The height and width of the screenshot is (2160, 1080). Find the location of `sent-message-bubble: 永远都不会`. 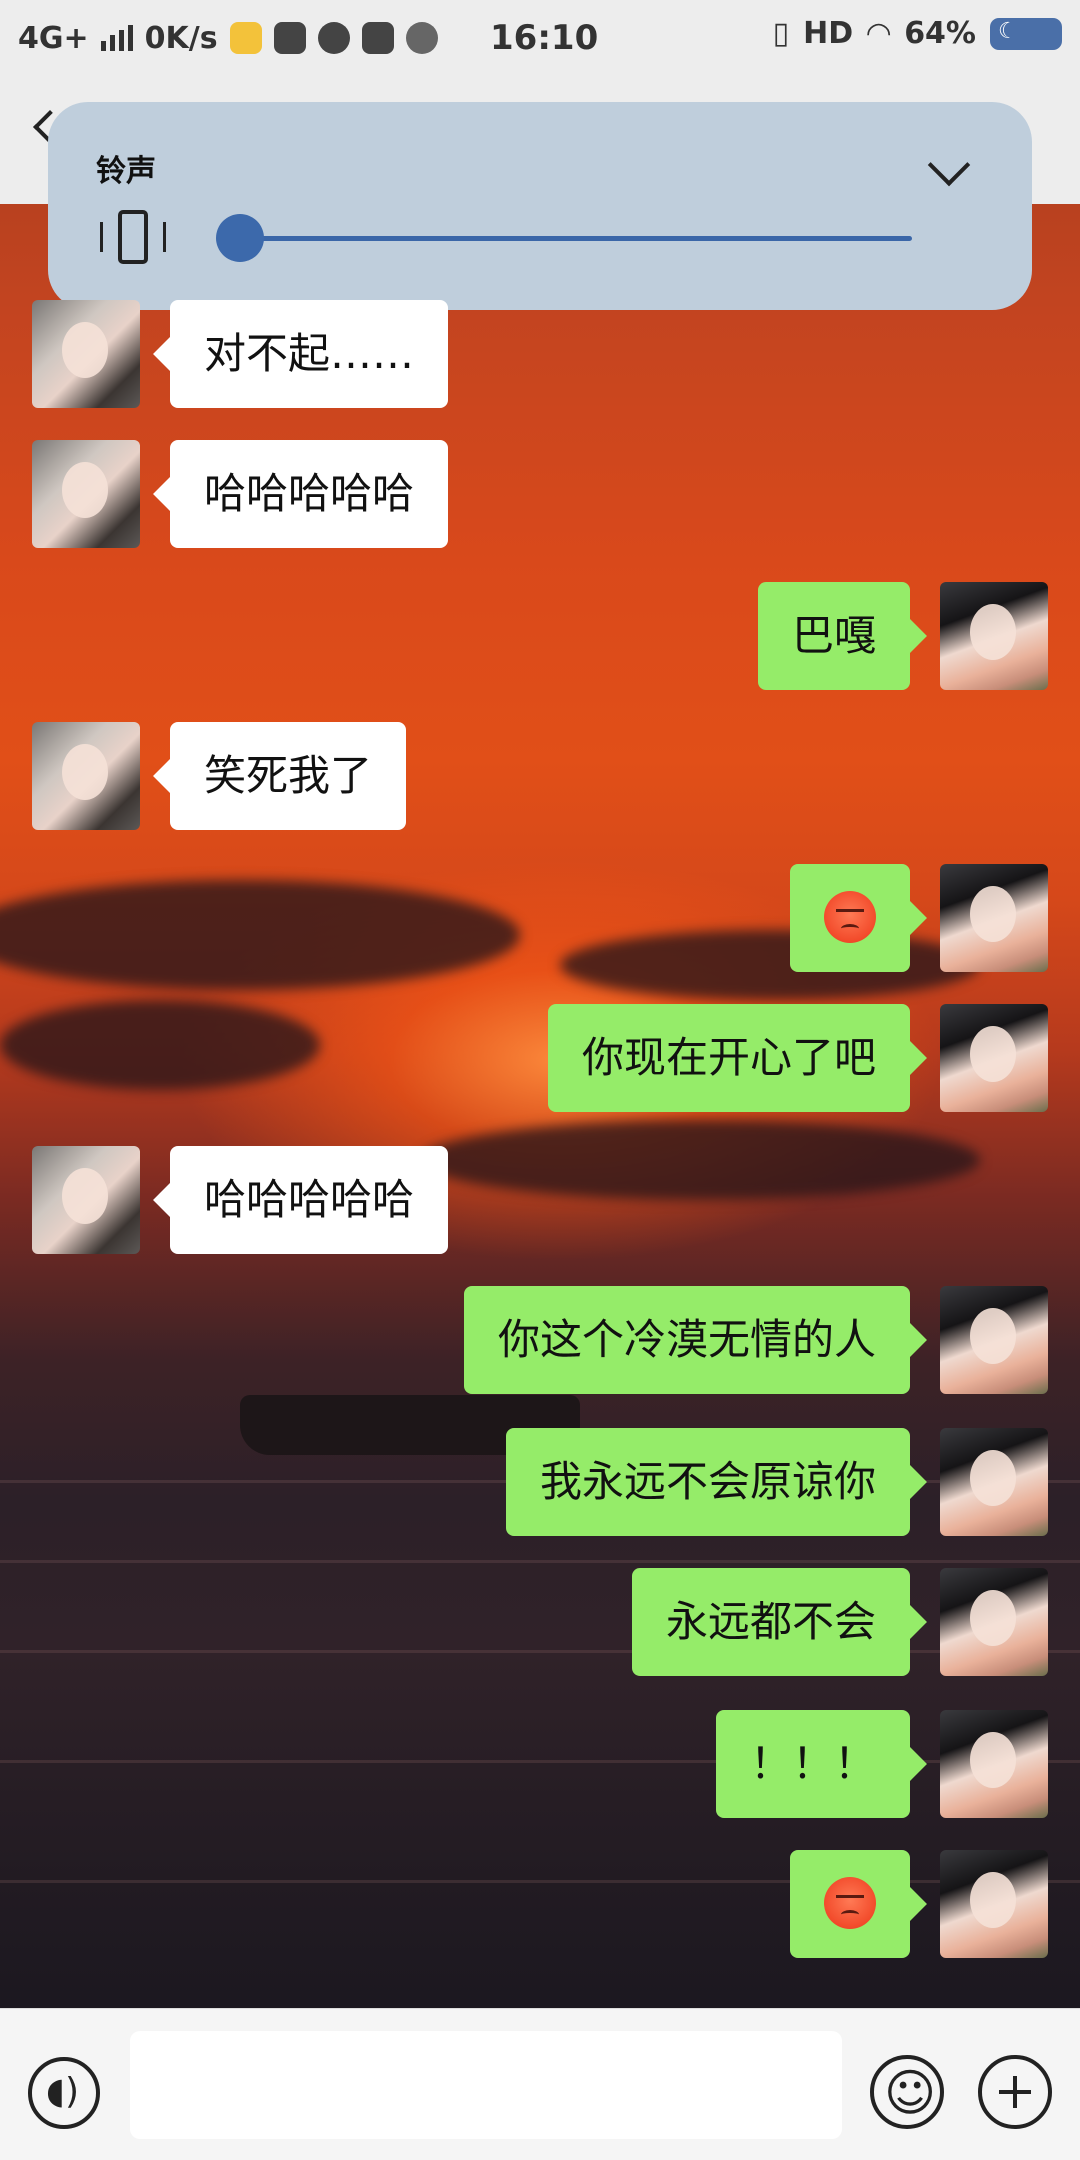

sent-message-bubble: 永远都不会 is located at coordinates (770, 1622).